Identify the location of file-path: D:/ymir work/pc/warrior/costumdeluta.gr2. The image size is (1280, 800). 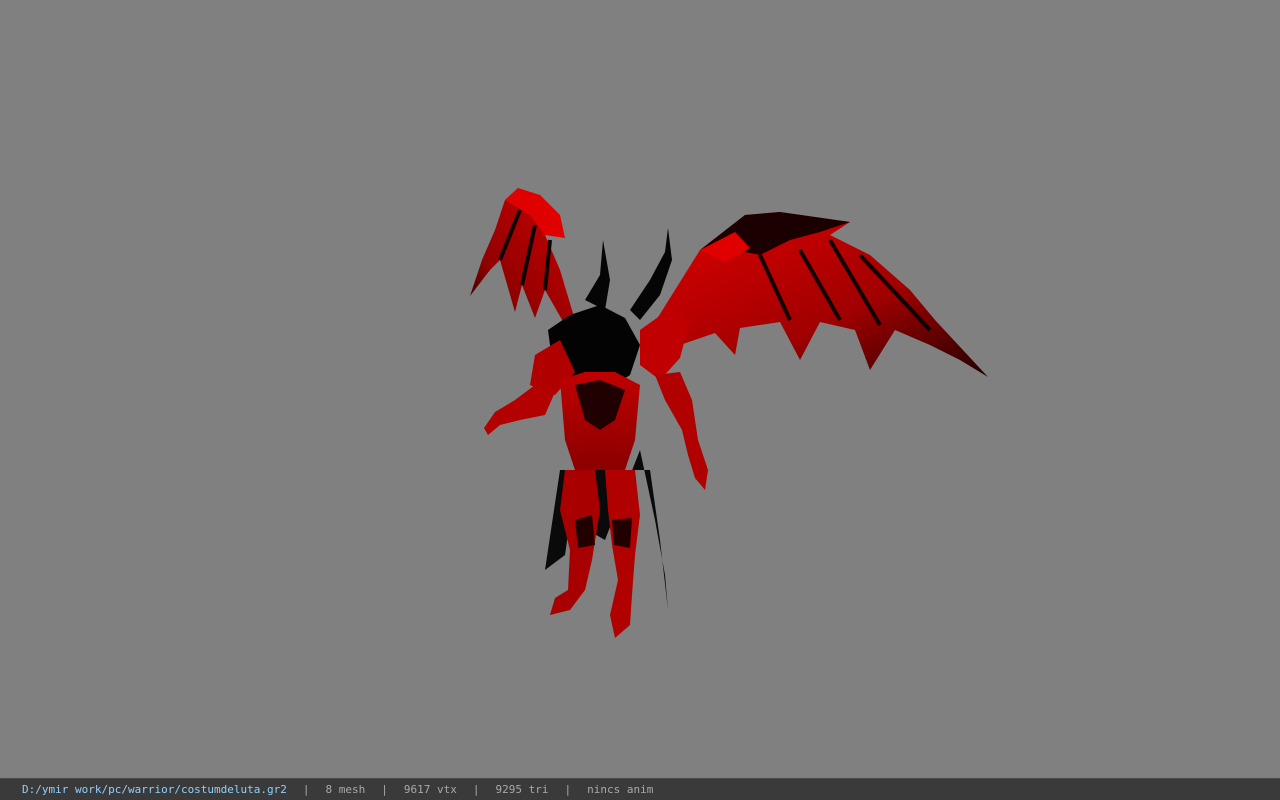
(154, 789).